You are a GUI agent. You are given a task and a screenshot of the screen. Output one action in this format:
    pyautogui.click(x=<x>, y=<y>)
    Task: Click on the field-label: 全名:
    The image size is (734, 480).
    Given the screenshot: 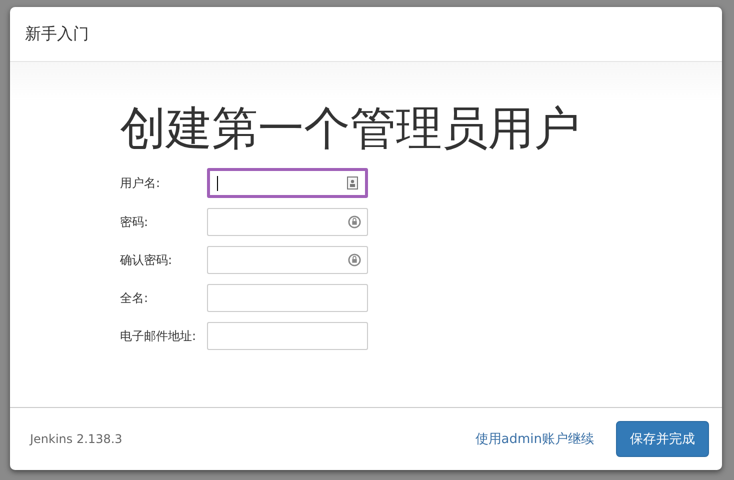 What is the action you would take?
    pyautogui.click(x=135, y=298)
    